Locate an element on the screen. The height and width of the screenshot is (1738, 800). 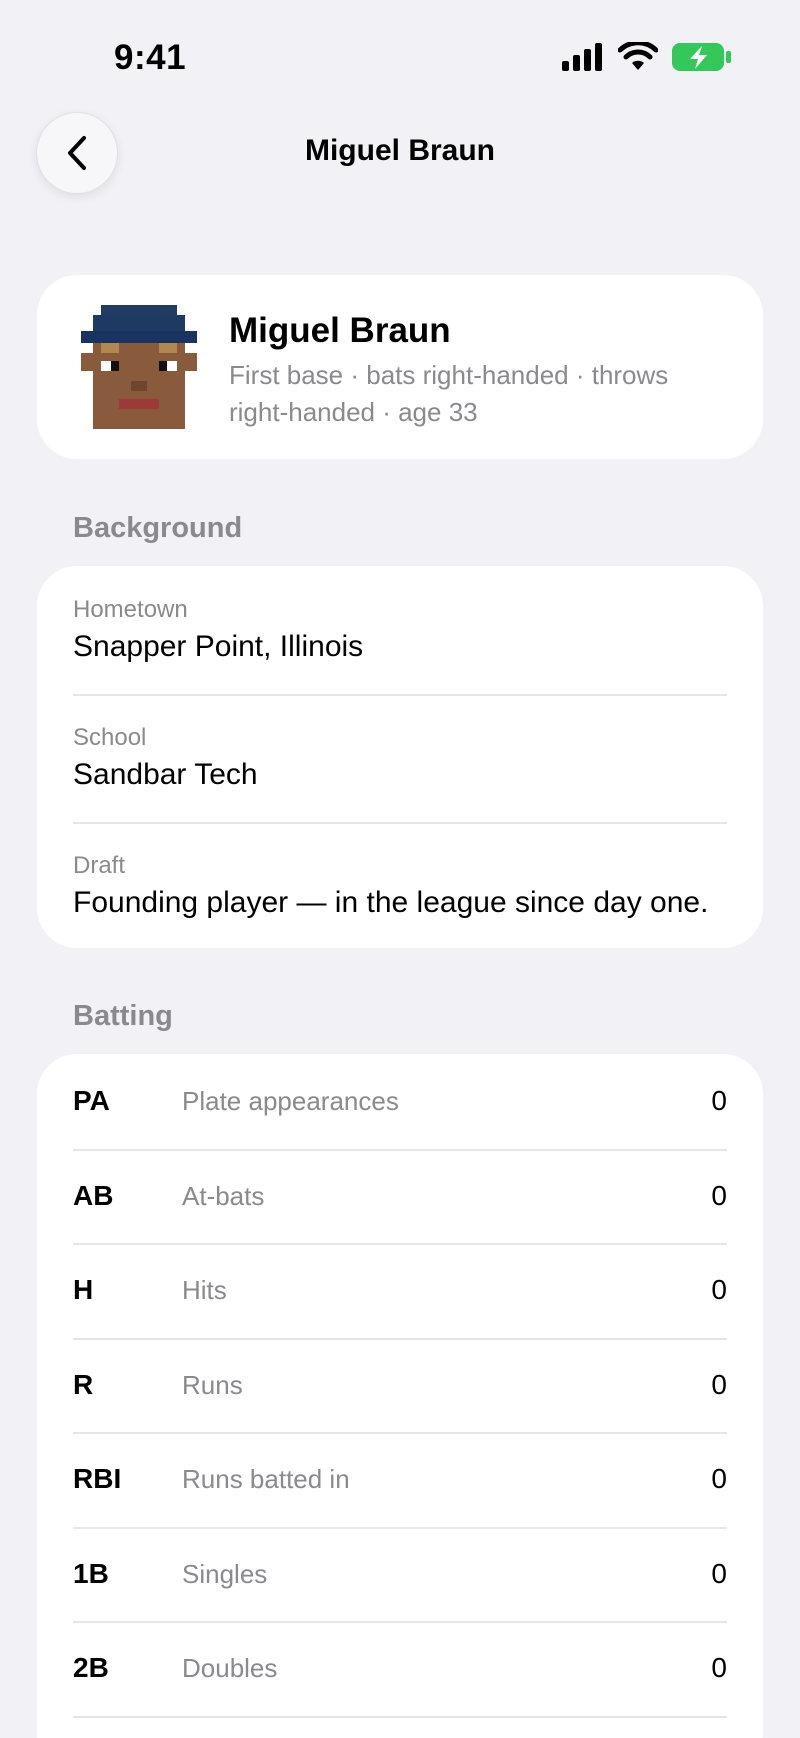
batting-row-r: R Runs 0 is located at coordinates (400, 1385).